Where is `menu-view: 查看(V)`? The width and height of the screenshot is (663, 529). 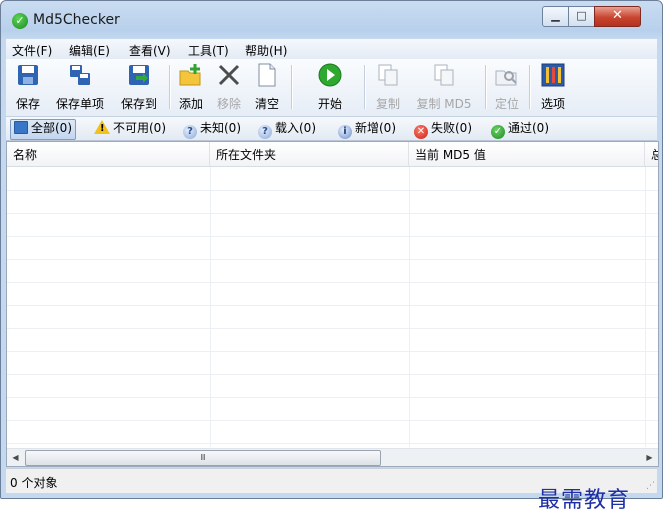 menu-view: 查看(V) is located at coordinates (150, 50).